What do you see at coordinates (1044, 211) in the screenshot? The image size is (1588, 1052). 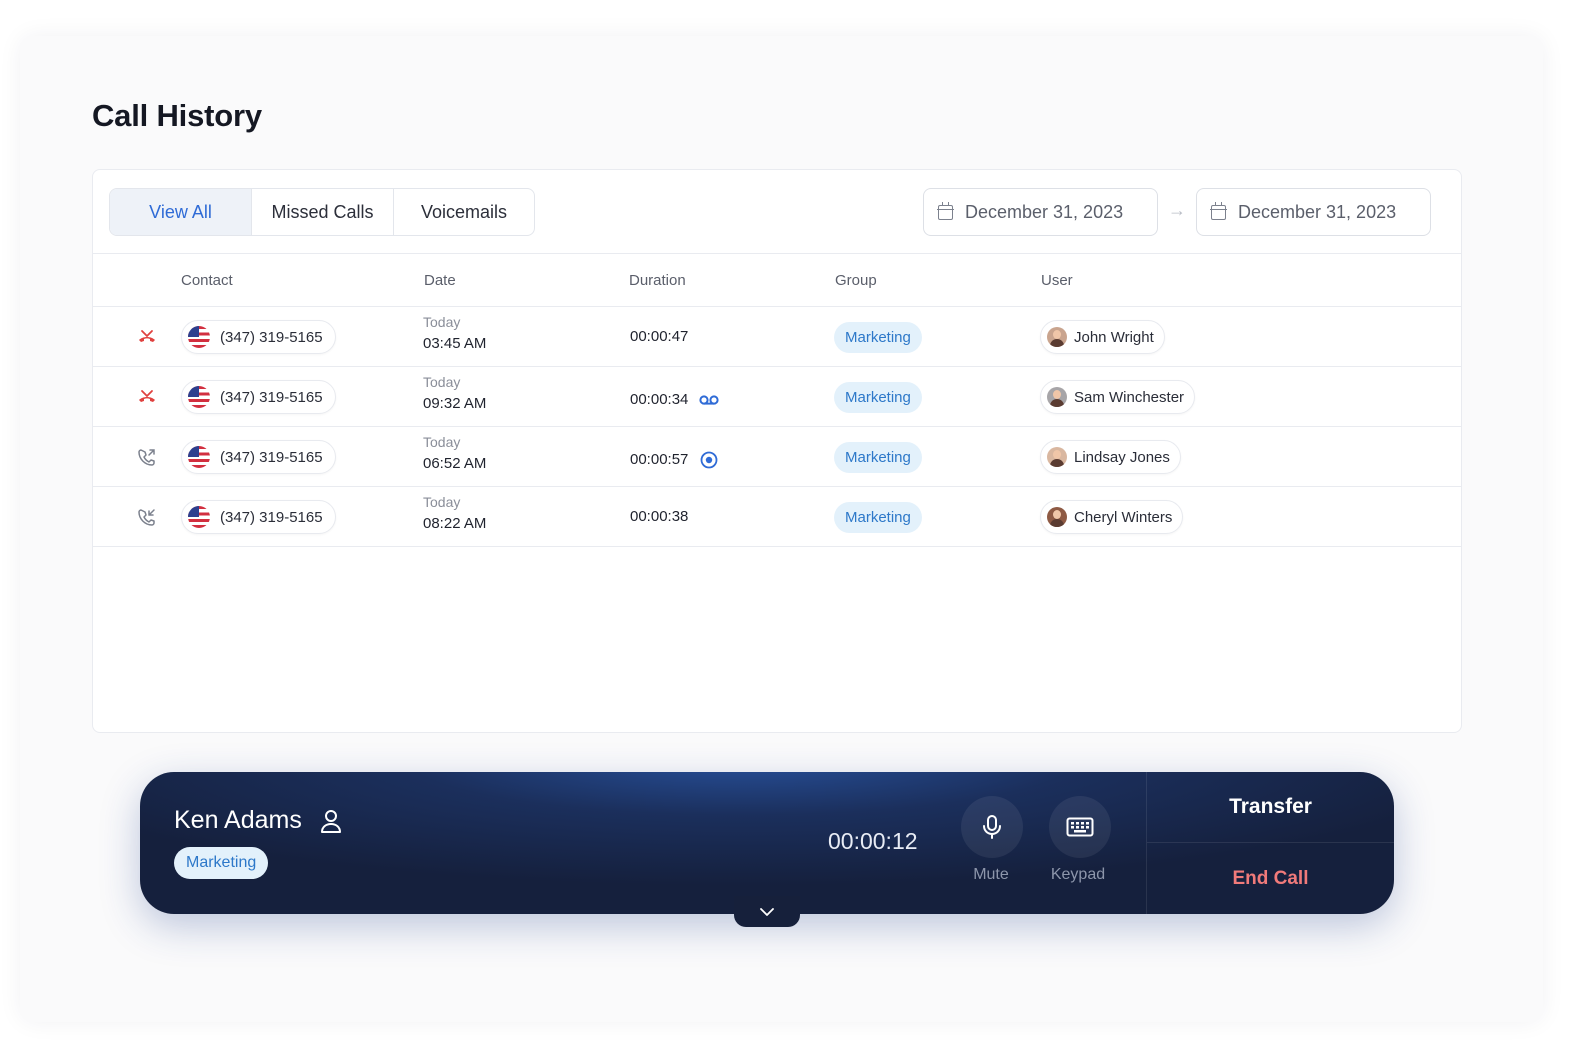 I see `date-from-value: December 31, 2023` at bounding box center [1044, 211].